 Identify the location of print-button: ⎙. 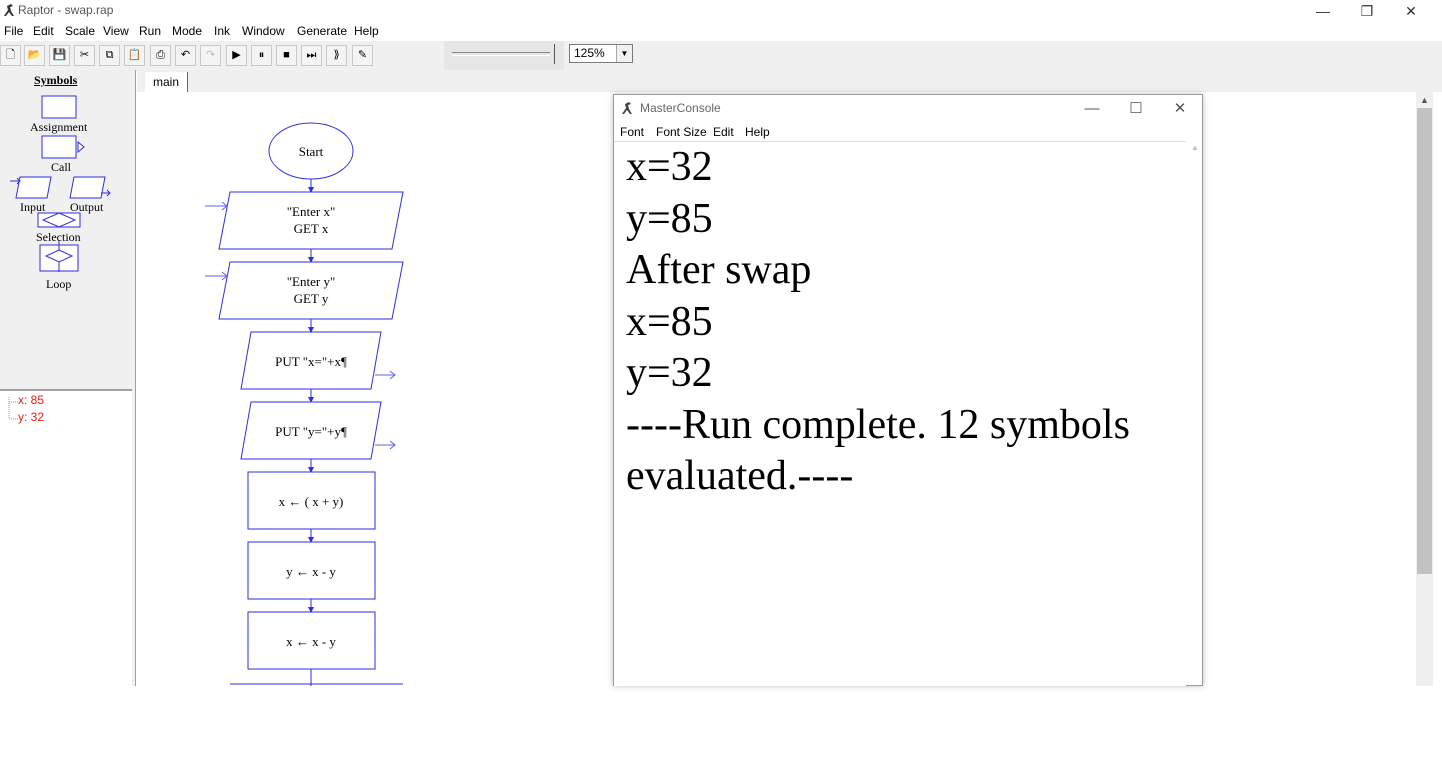
(160, 55).